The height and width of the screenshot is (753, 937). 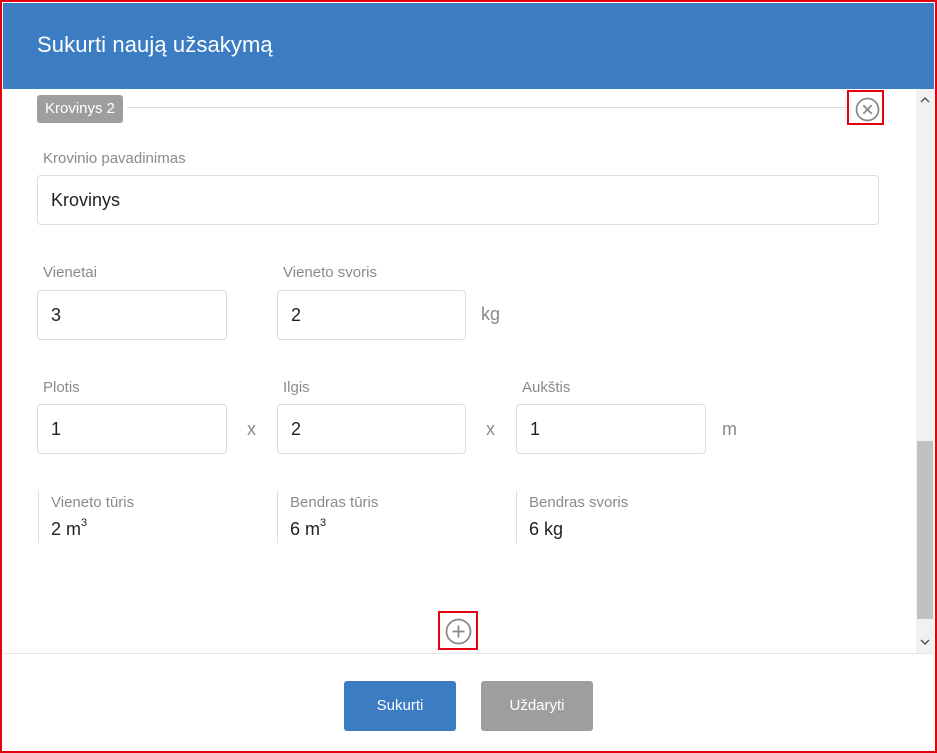 I want to click on unit-weight-input: 2, so click(x=371, y=315).